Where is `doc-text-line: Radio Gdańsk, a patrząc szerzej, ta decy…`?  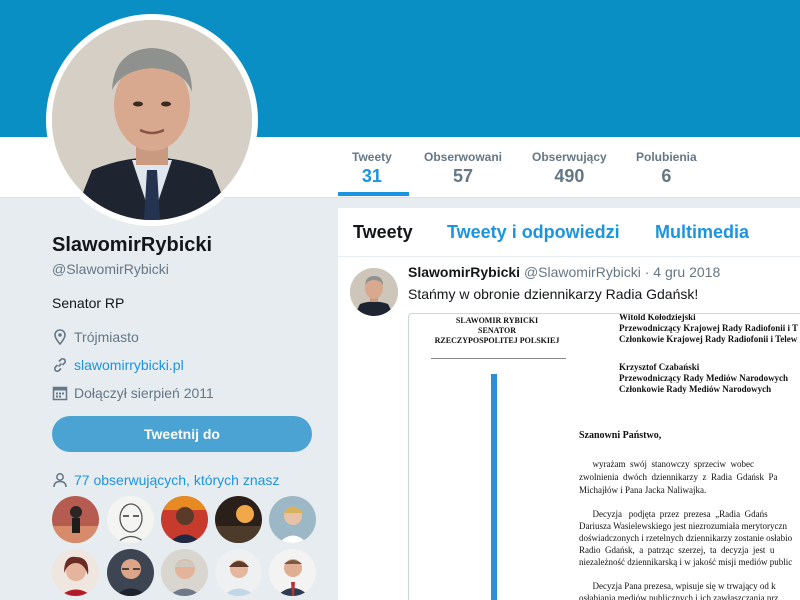
doc-text-line: Radio Gdańsk, a patrząc szerzej, ta decy… is located at coordinates (677, 550).